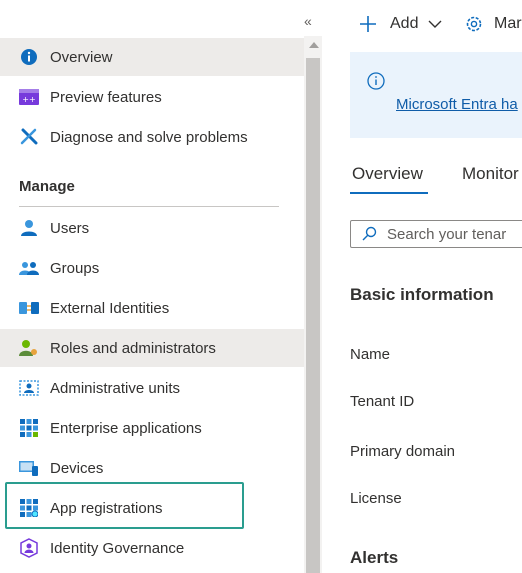 The width and height of the screenshot is (522, 573). What do you see at coordinates (29, 228) in the screenshot?
I see `user-icon` at bounding box center [29, 228].